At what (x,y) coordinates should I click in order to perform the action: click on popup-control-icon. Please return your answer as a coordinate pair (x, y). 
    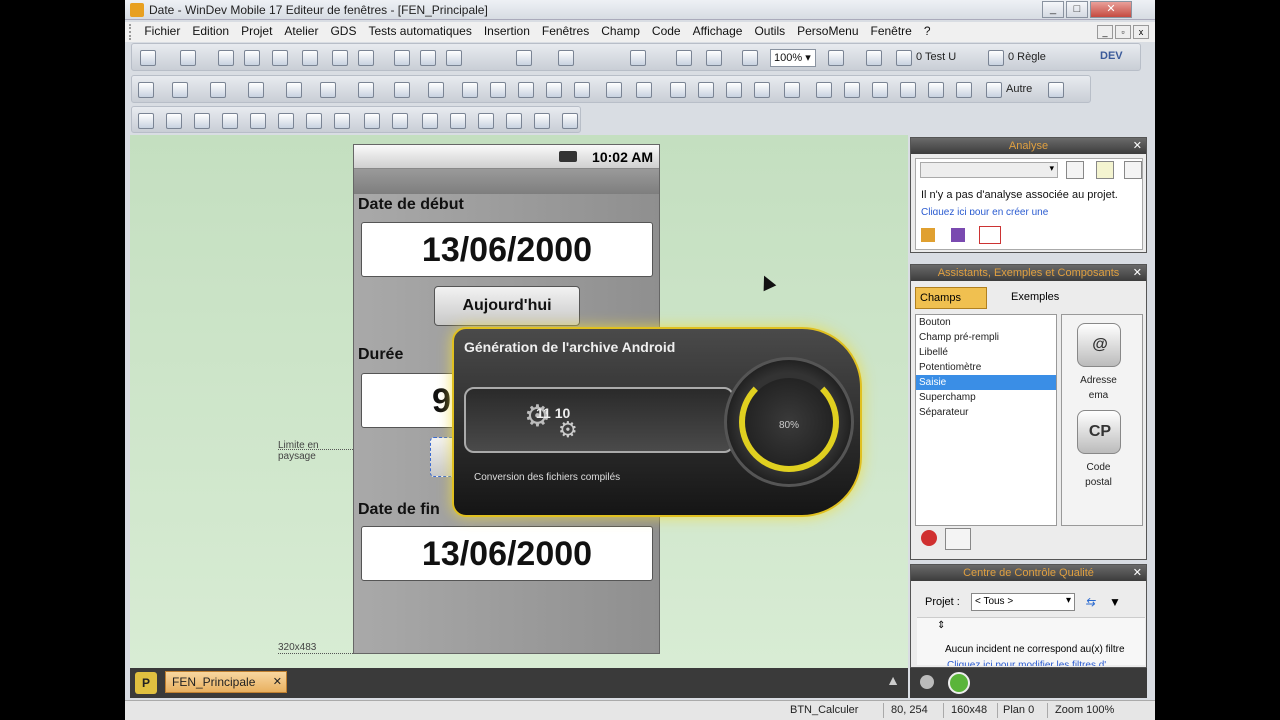
    Looking at the image, I should click on (936, 90).